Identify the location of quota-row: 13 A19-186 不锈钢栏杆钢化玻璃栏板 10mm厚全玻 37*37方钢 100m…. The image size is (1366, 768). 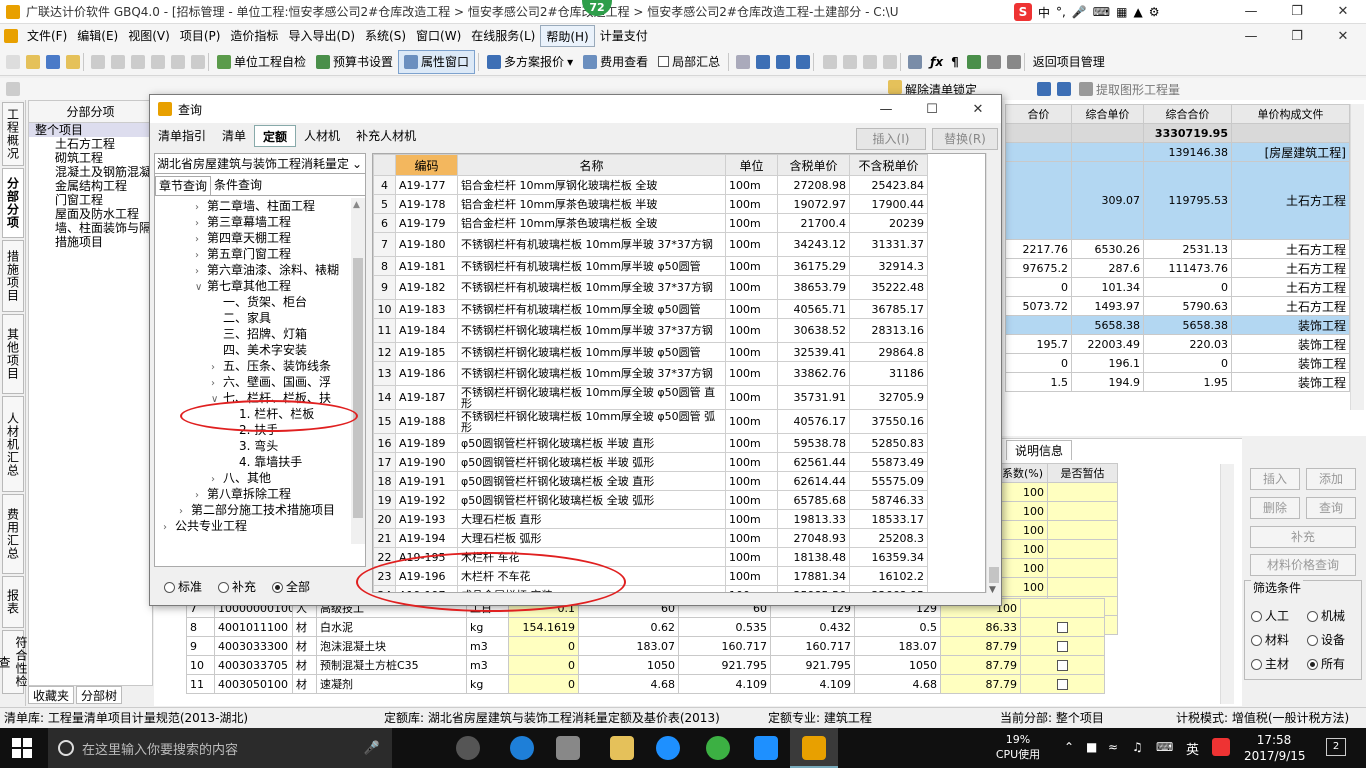
(650, 373).